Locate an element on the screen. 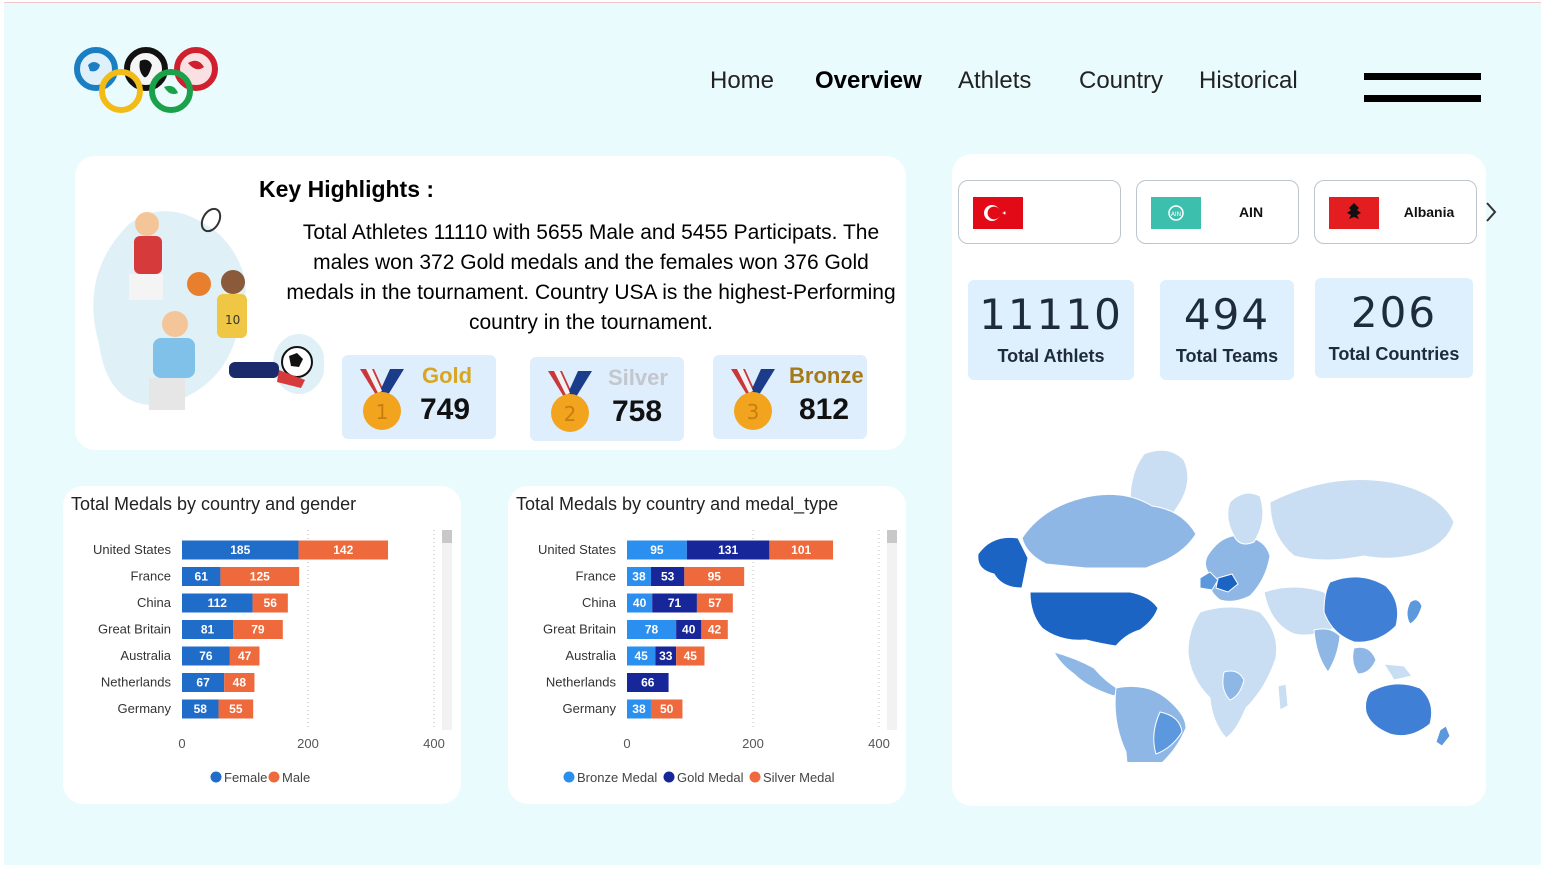 The height and width of the screenshot is (870, 1541). kpi-label: Total Teams is located at coordinates (1227, 356).